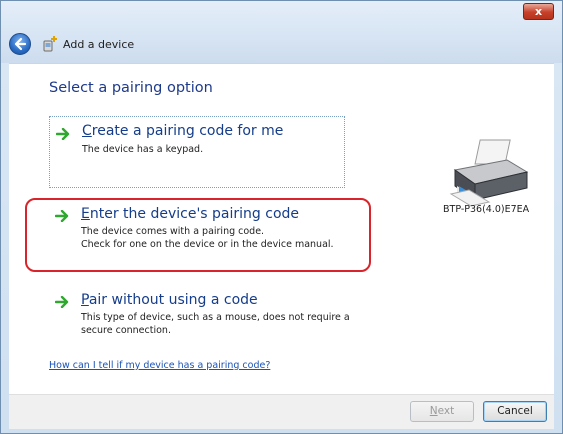 The height and width of the screenshot is (434, 563). What do you see at coordinates (50, 44) in the screenshot?
I see `add-device-icon` at bounding box center [50, 44].